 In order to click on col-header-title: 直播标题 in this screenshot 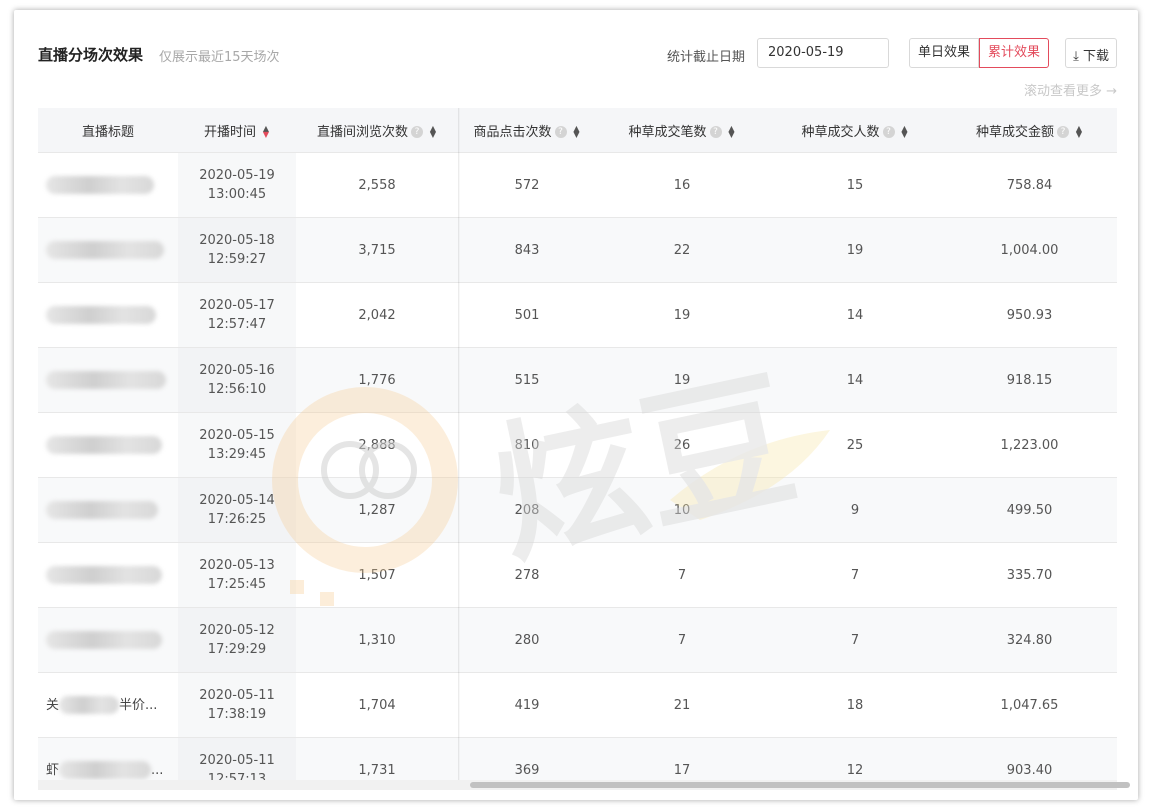, I will do `click(108, 130)`.